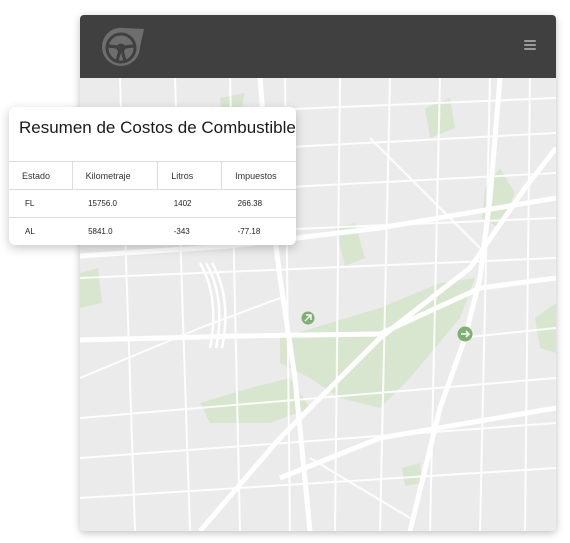  What do you see at coordinates (100, 231) in the screenshot?
I see `cell-kilometraje: 5841.0` at bounding box center [100, 231].